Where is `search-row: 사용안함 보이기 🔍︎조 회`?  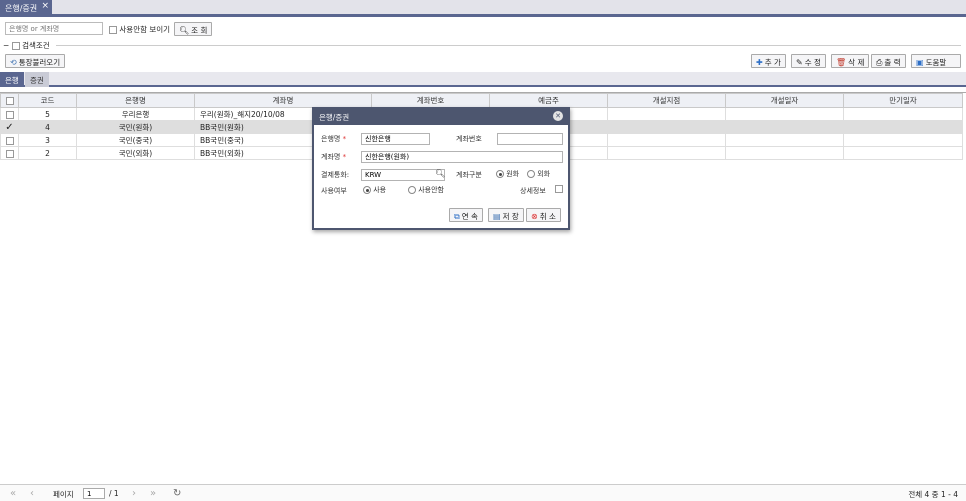
search-row: 사용안함 보이기 🔍︎조 회 is located at coordinates (155, 29).